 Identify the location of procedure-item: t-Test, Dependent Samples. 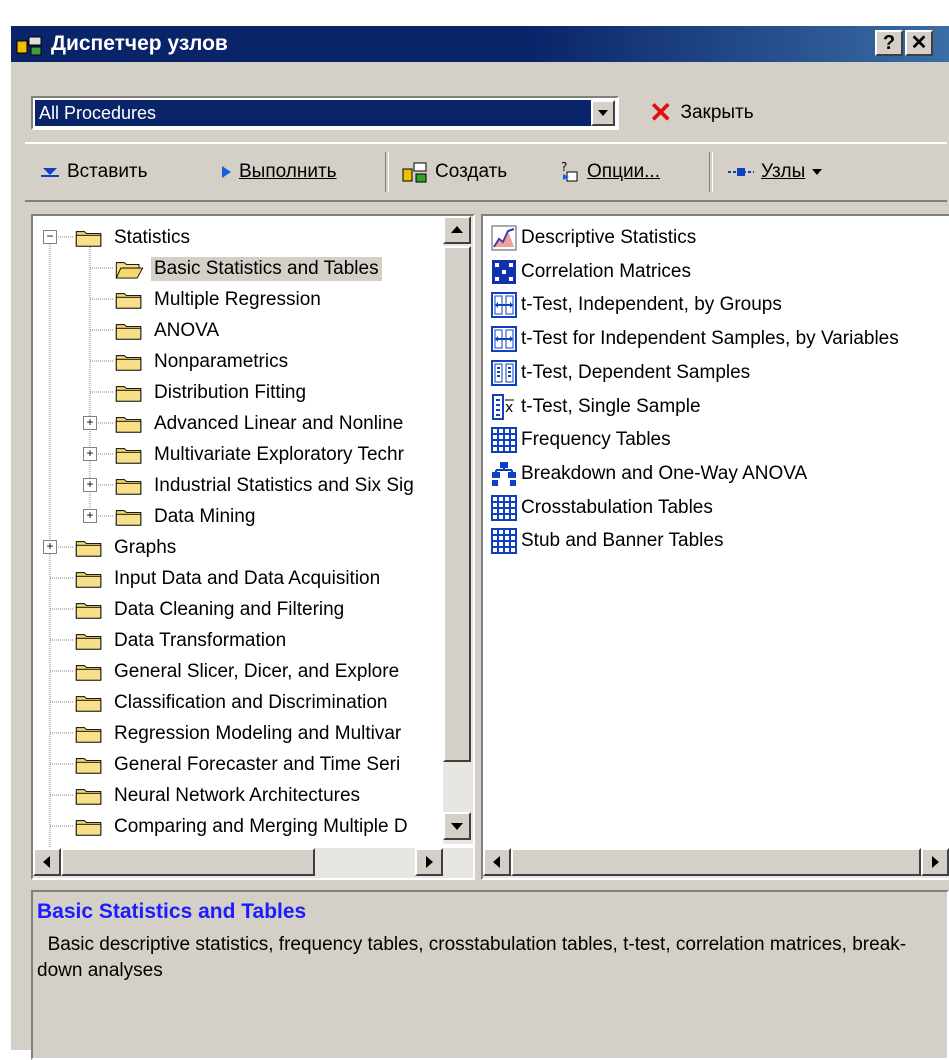
(620, 373).